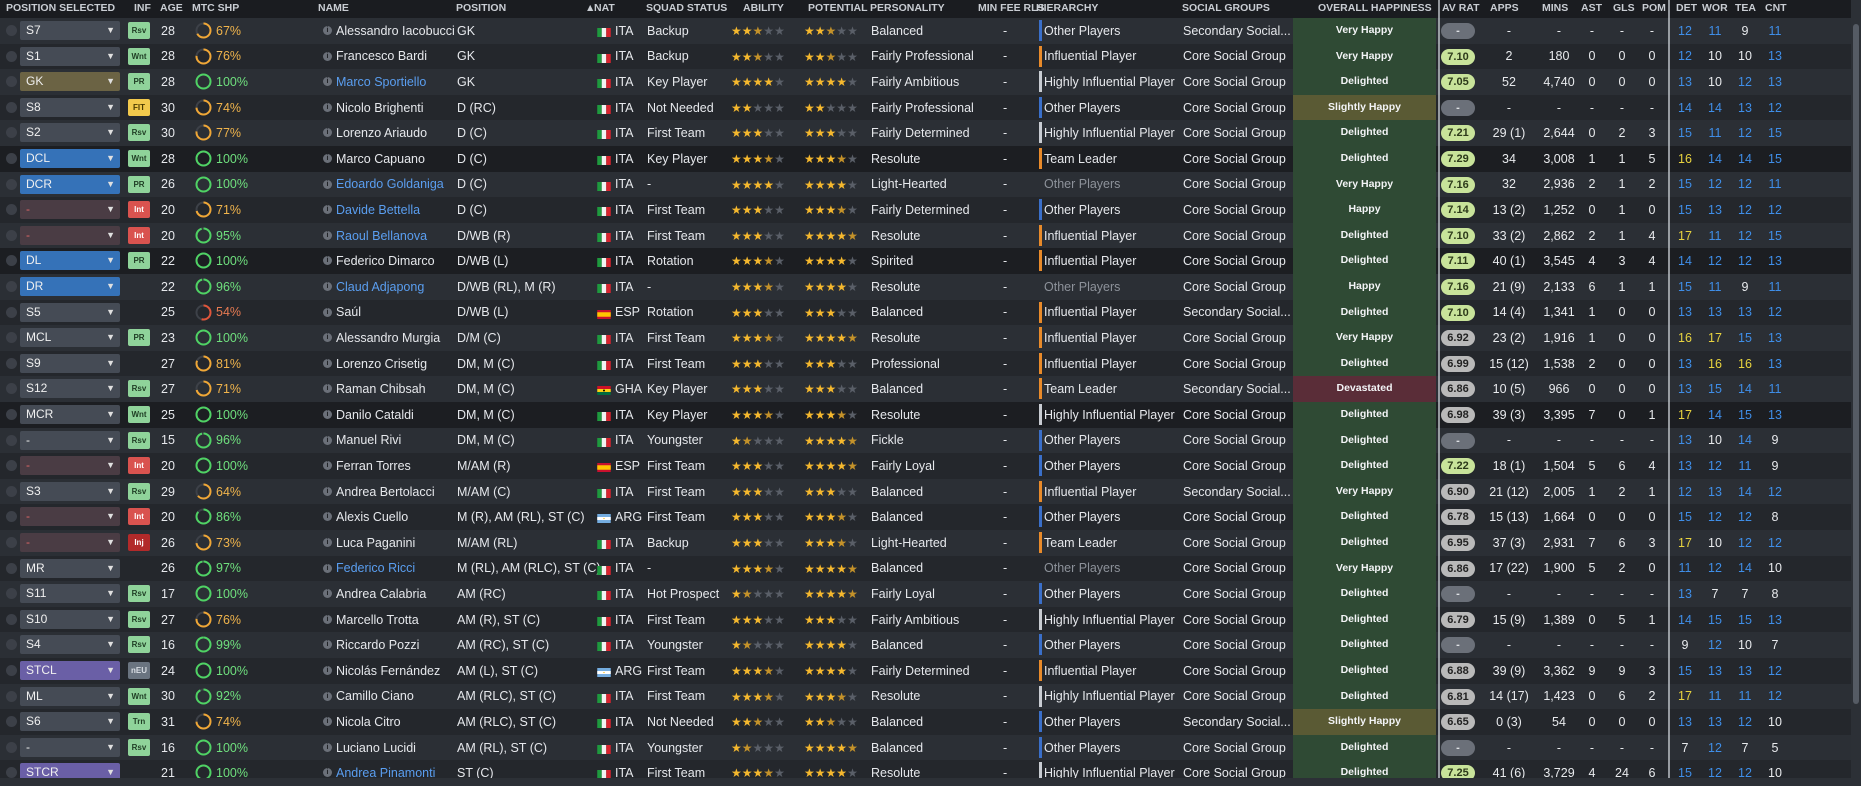 The height and width of the screenshot is (786, 1861). Describe the element at coordinates (1745, 8) in the screenshot. I see `header-tea: TEA` at that location.